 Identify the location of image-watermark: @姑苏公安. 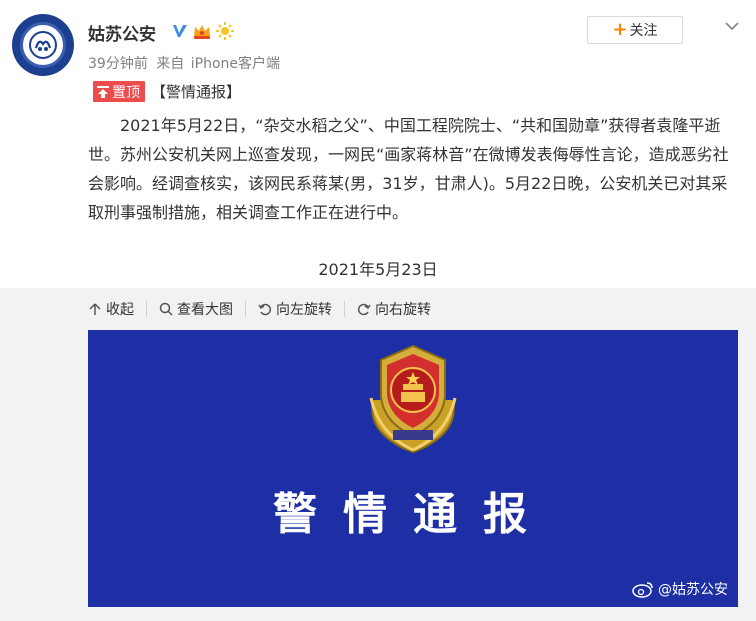
(680, 589).